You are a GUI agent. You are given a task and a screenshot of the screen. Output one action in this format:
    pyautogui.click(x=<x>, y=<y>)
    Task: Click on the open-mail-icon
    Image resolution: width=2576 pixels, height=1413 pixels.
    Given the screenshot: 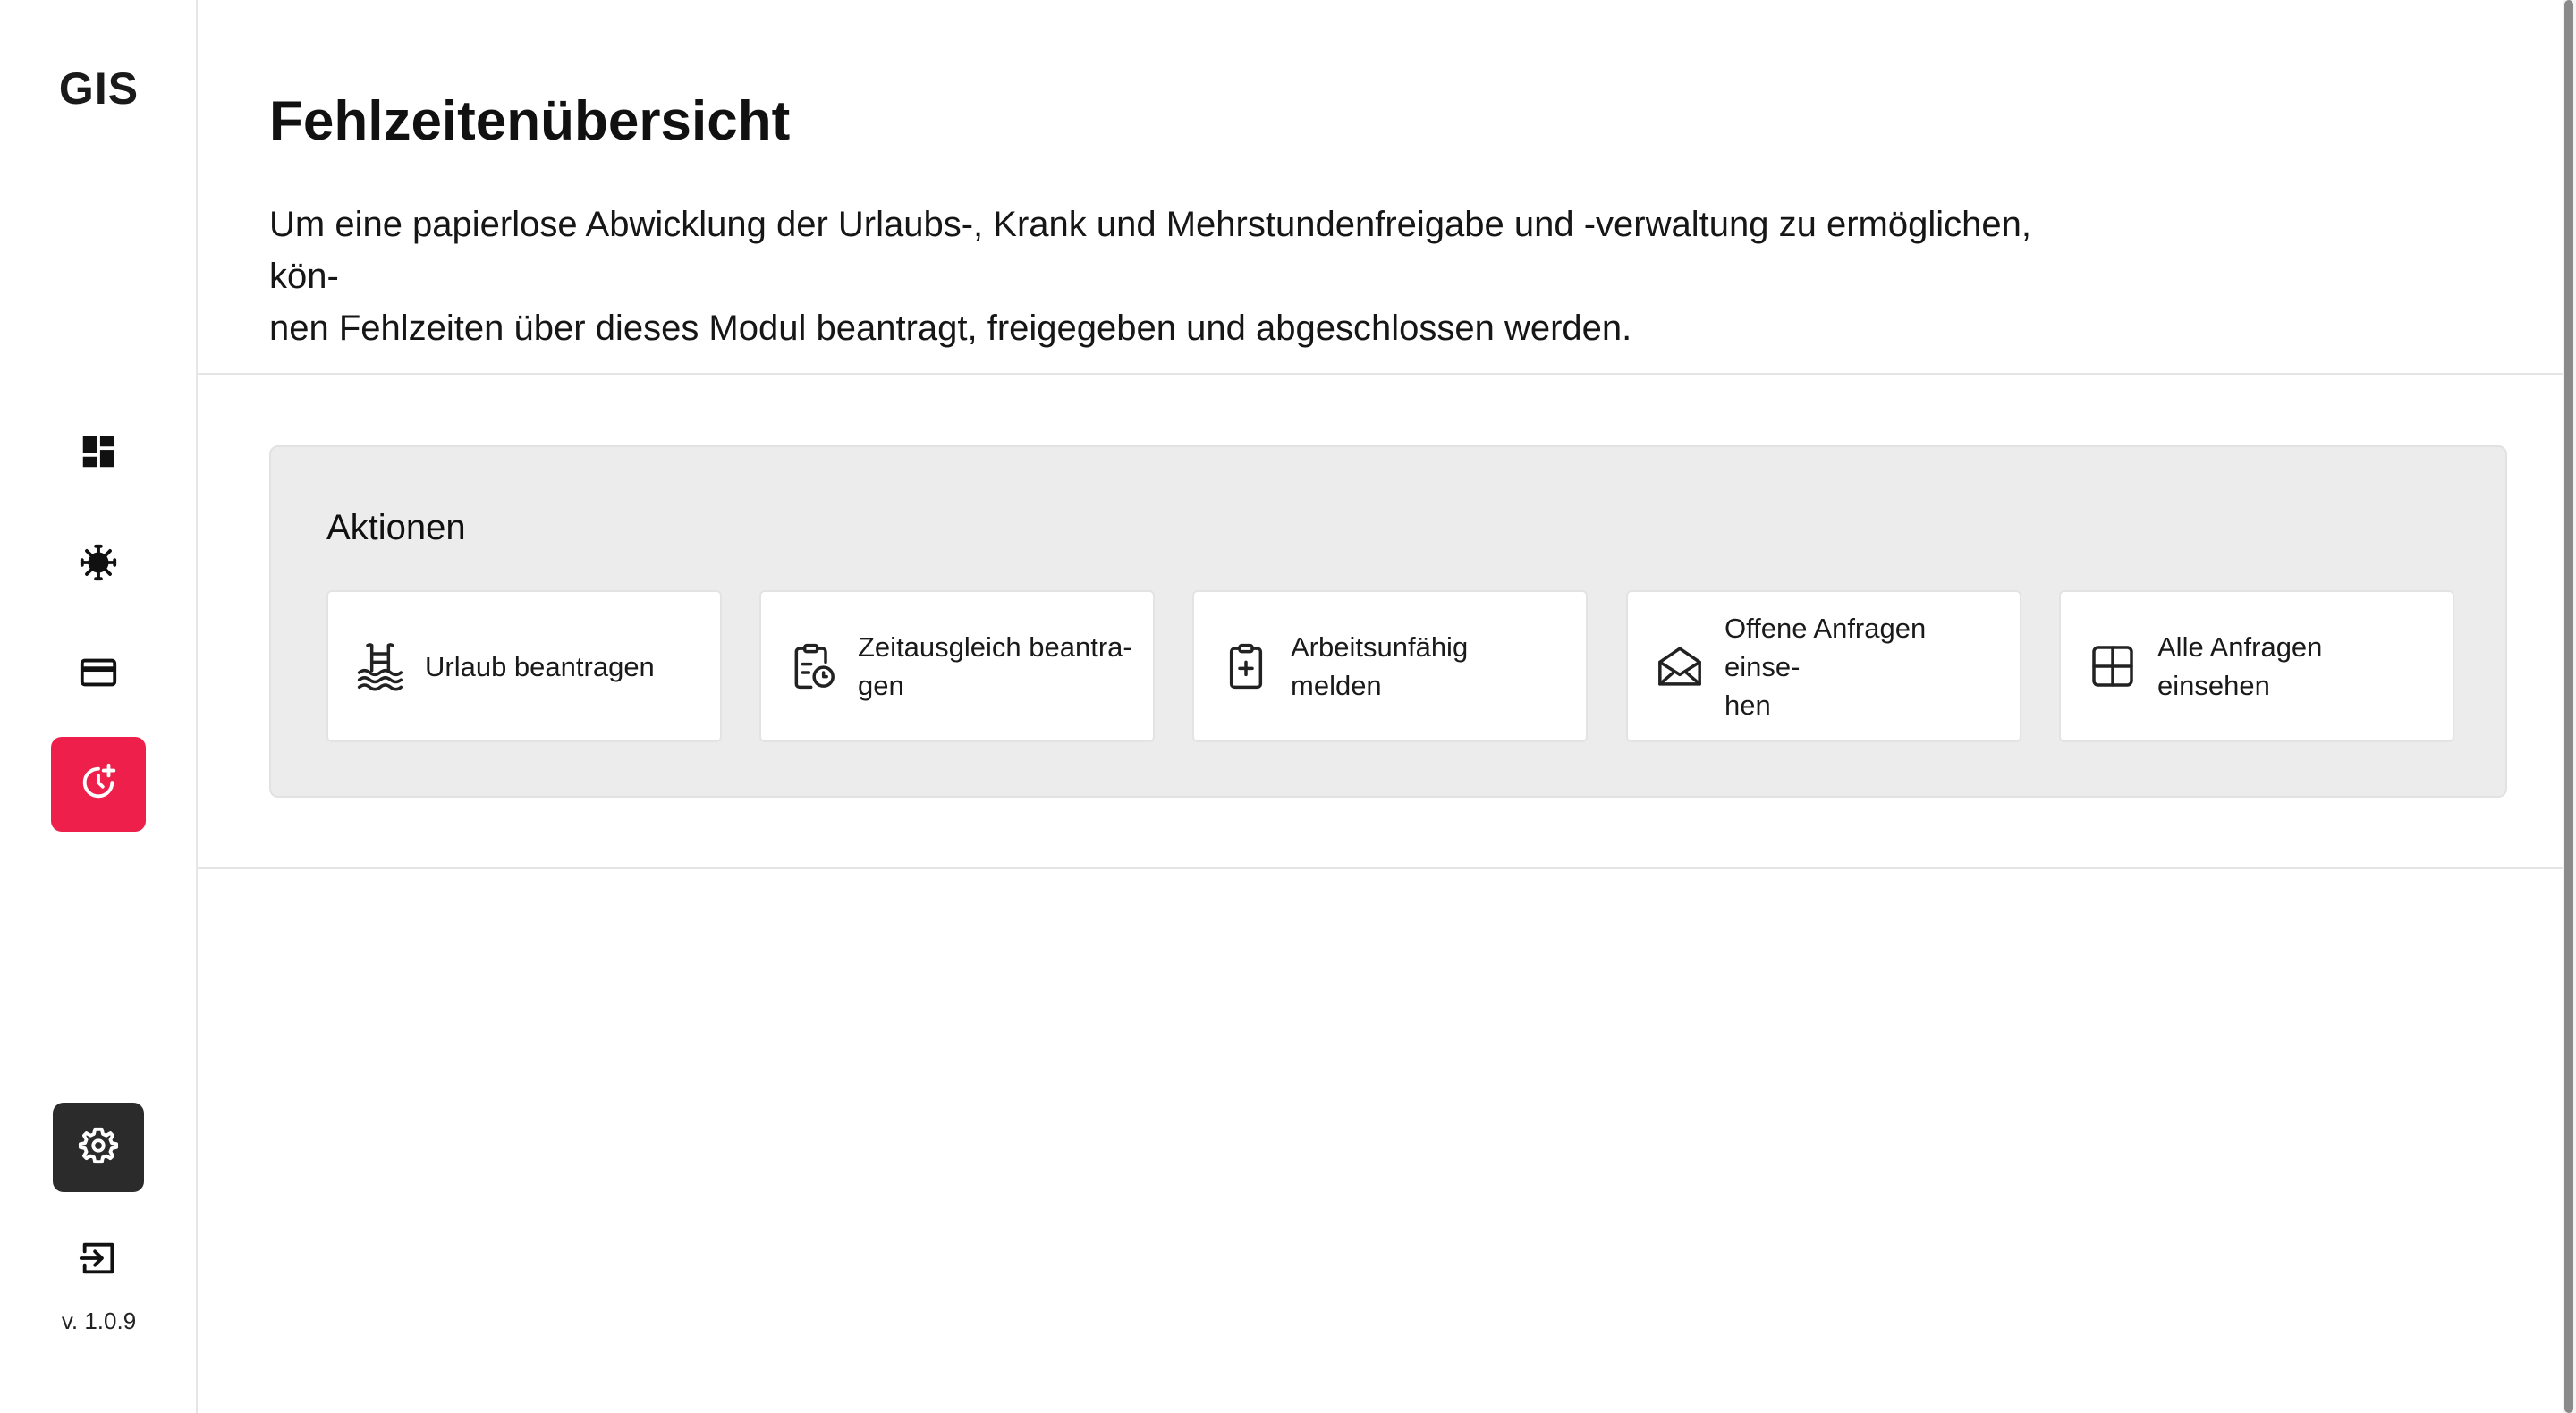 What is the action you would take?
    pyautogui.click(x=1680, y=666)
    